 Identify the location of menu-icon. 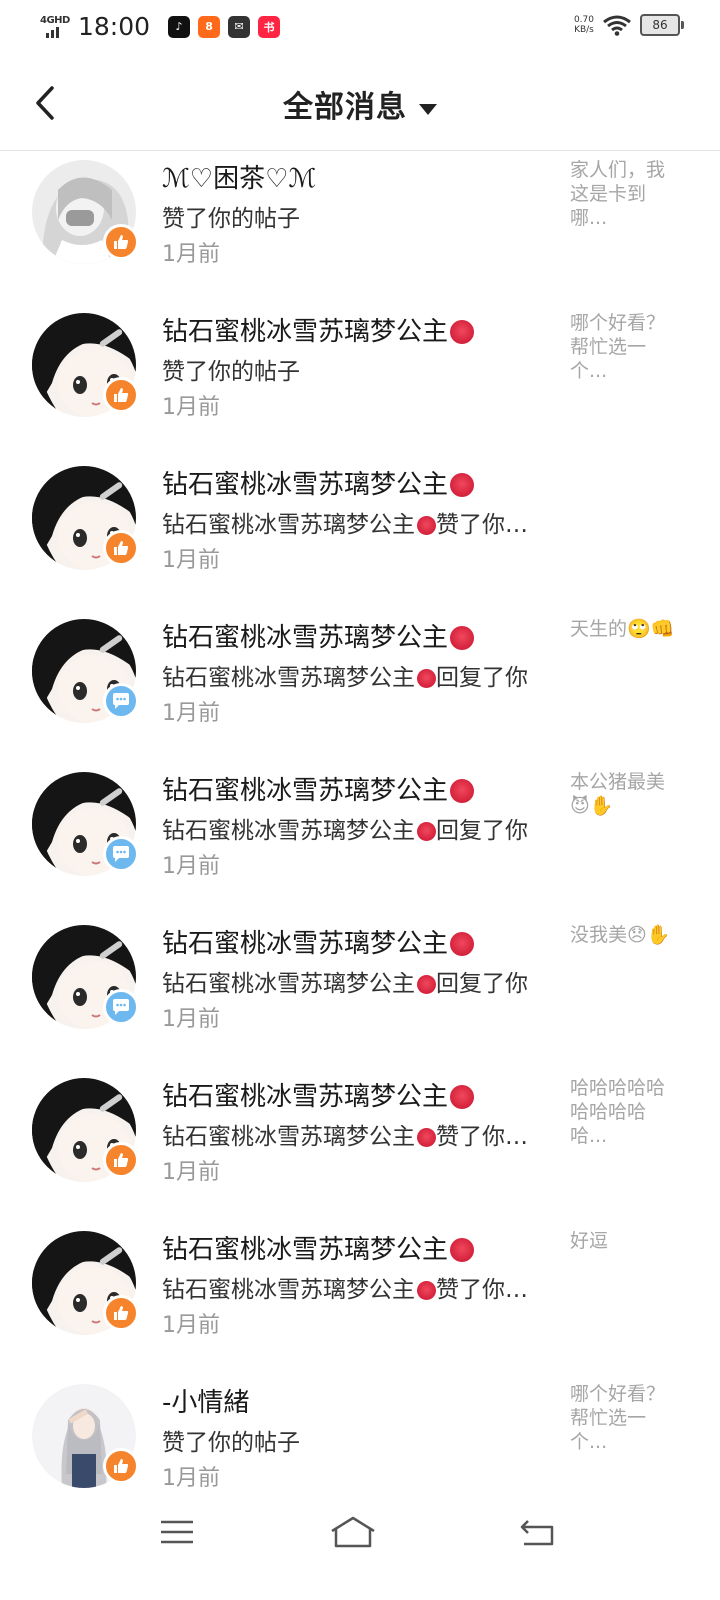
(177, 1532).